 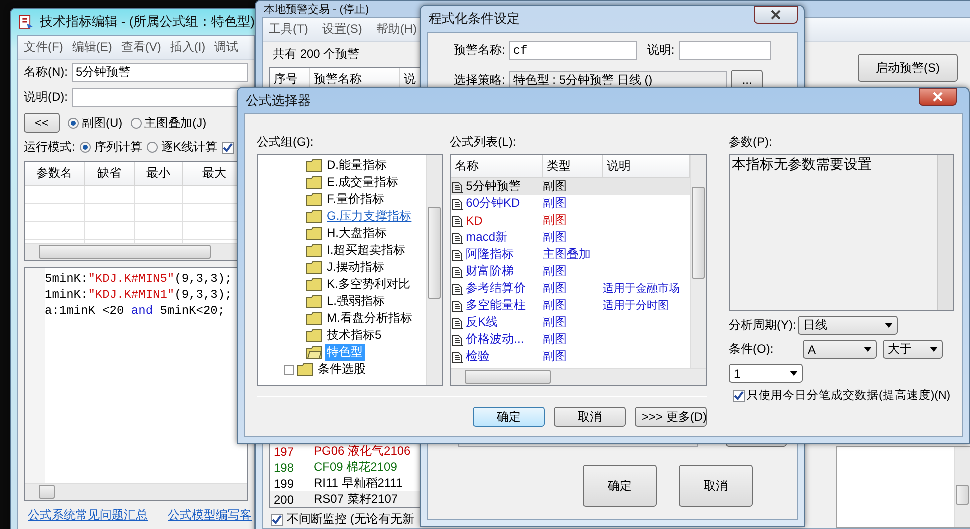 I want to click on parameter-text: 本指标无参数需要设置, so click(x=802, y=164).